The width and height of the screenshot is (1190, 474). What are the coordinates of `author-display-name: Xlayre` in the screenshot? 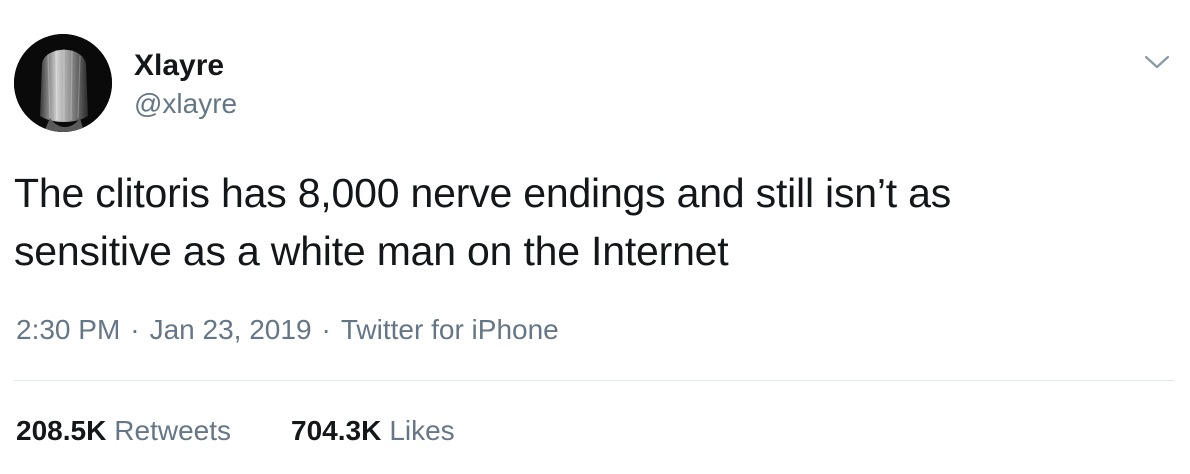 It's located at (179, 66).